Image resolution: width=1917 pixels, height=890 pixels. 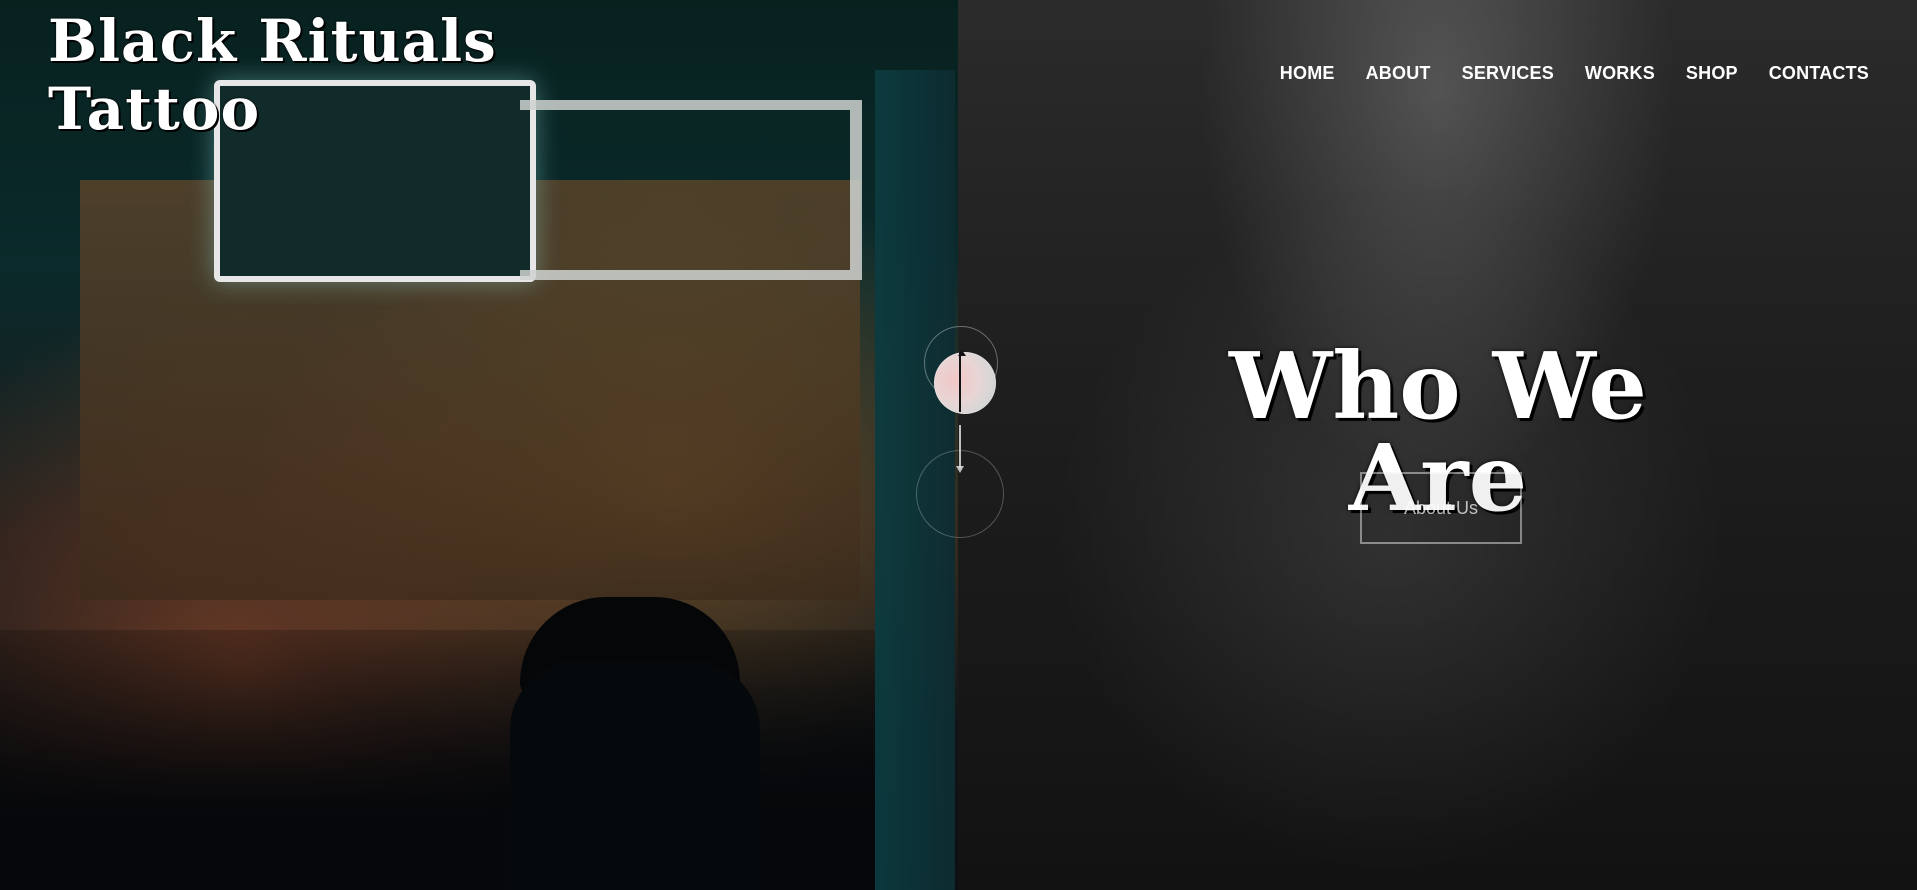 I want to click on about-us-button-label: About Us, so click(x=1441, y=507).